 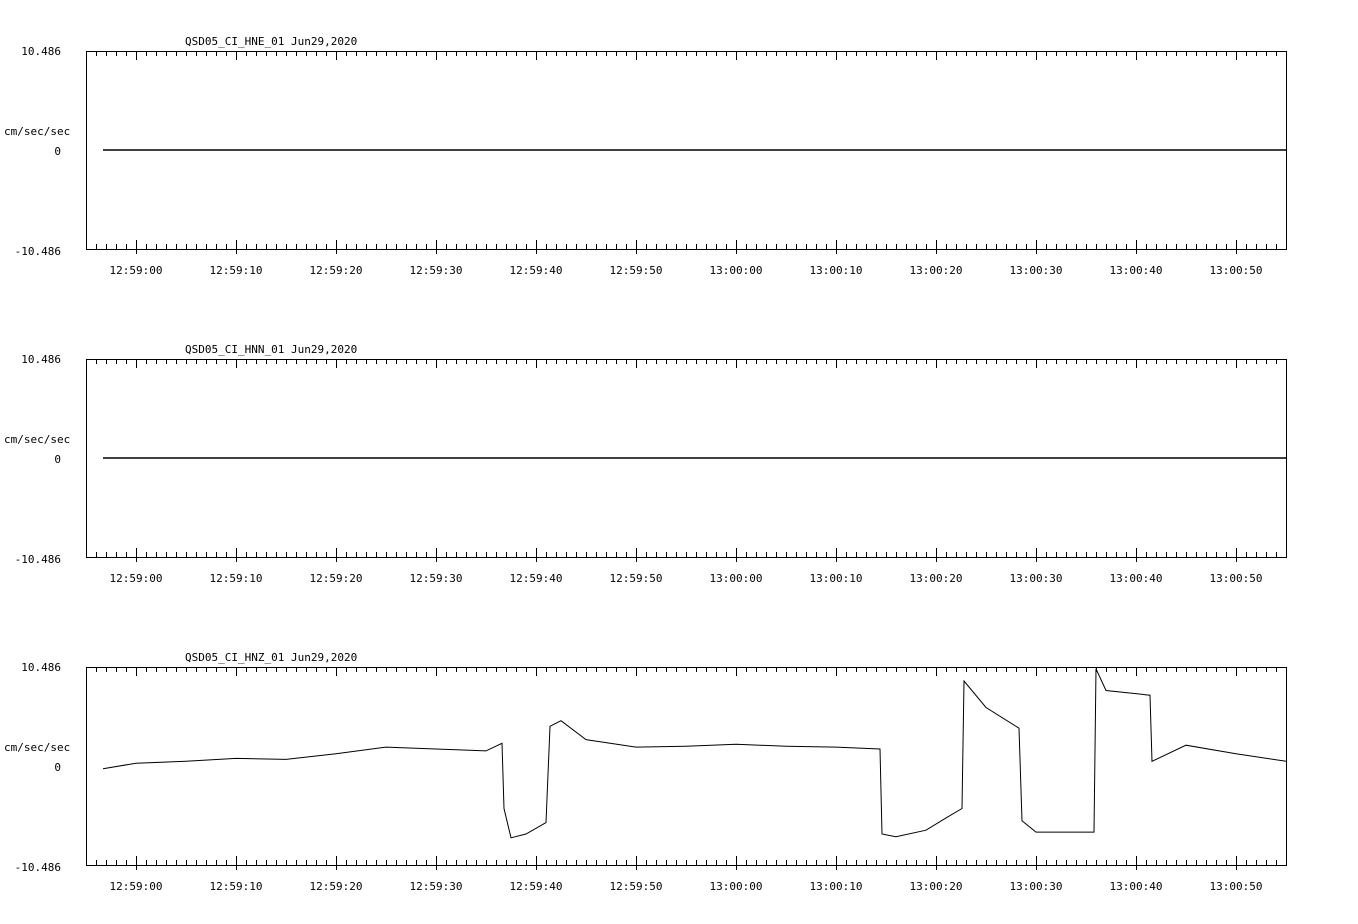 I want to click on chart-title: QSD05_CI_HNZ_01 Jun29,2020, so click(x=271, y=657).